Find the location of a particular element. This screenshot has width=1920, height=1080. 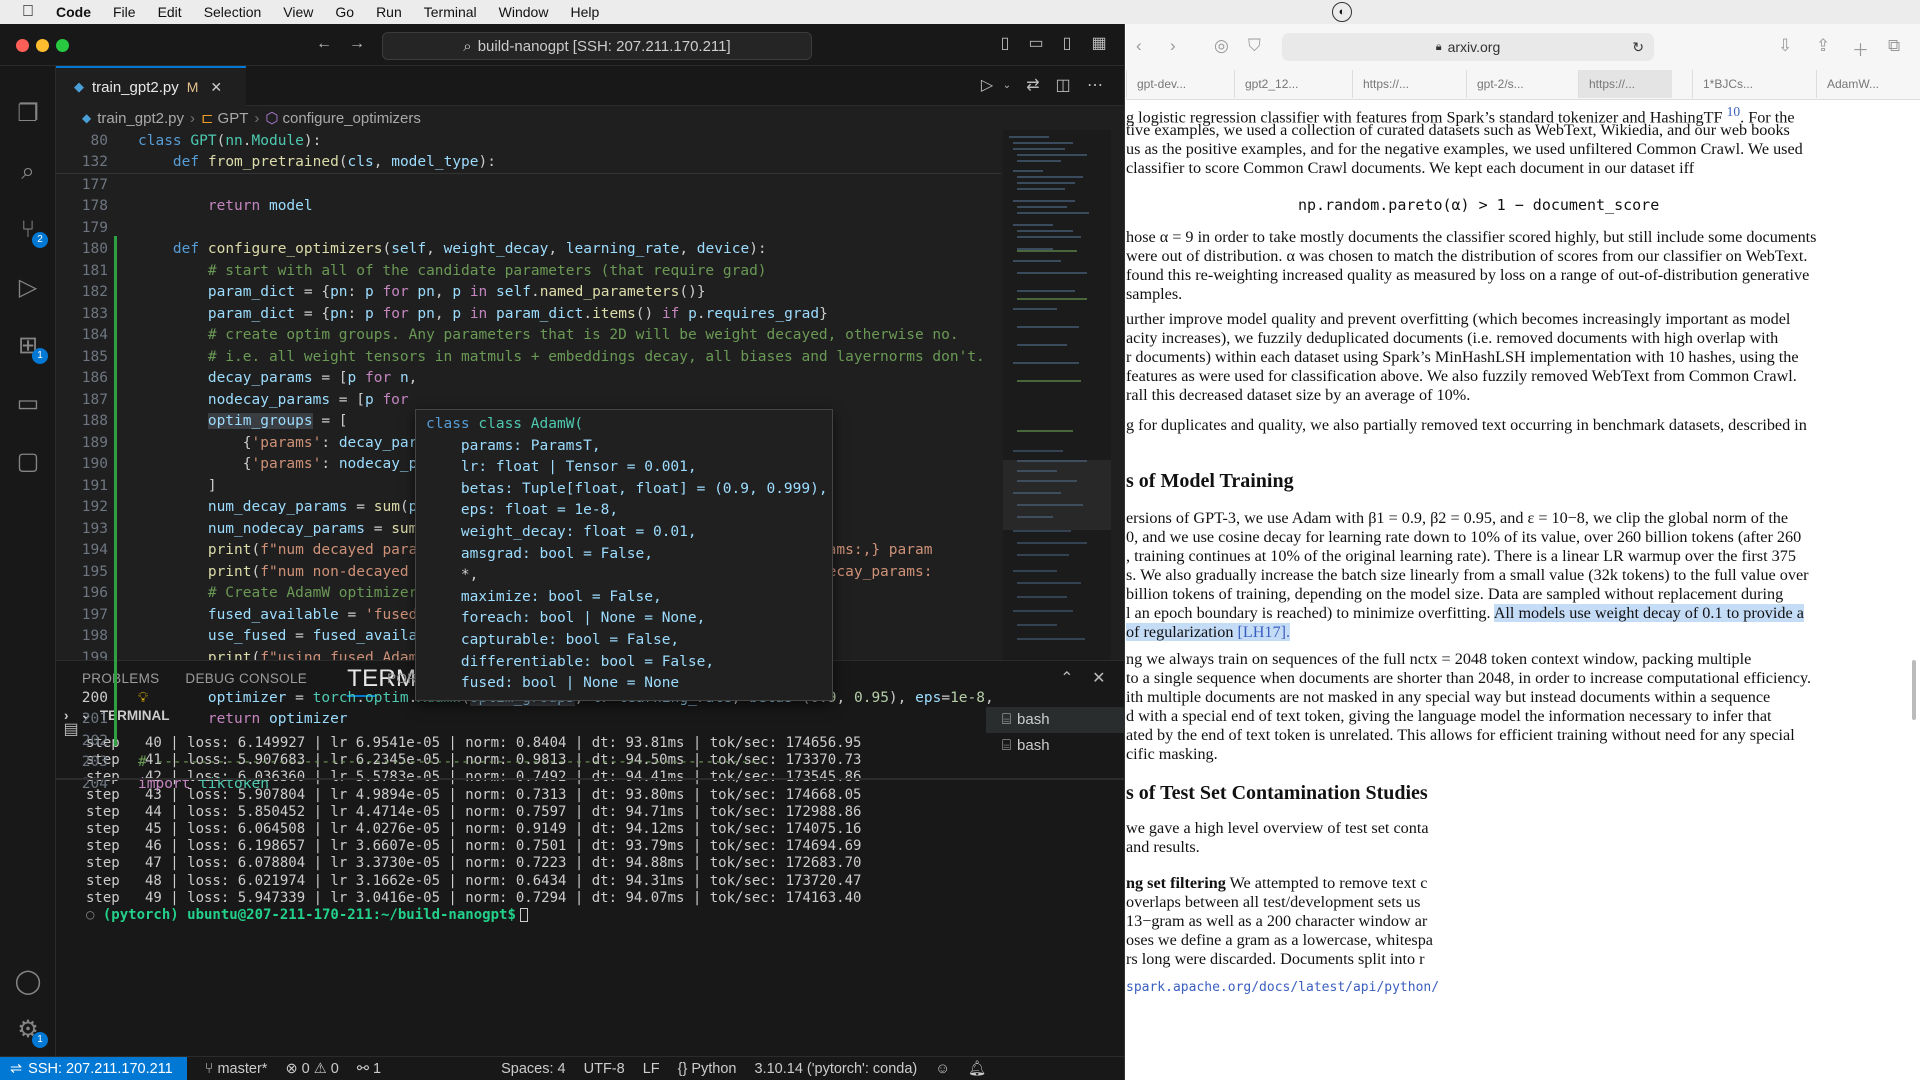

scrollbar-thumb is located at coordinates (1914, 690).